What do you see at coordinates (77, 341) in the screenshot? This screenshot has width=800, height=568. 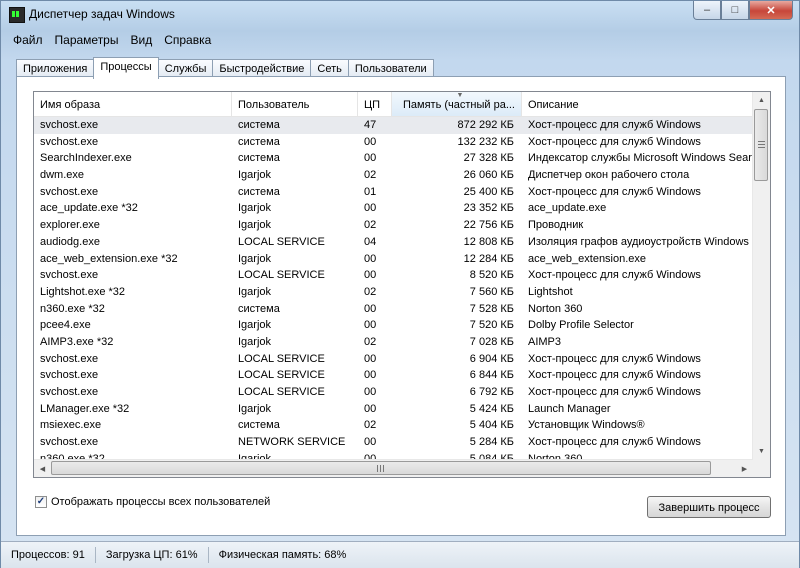 I see `cell-image-name: AIMP3.exe *32` at bounding box center [77, 341].